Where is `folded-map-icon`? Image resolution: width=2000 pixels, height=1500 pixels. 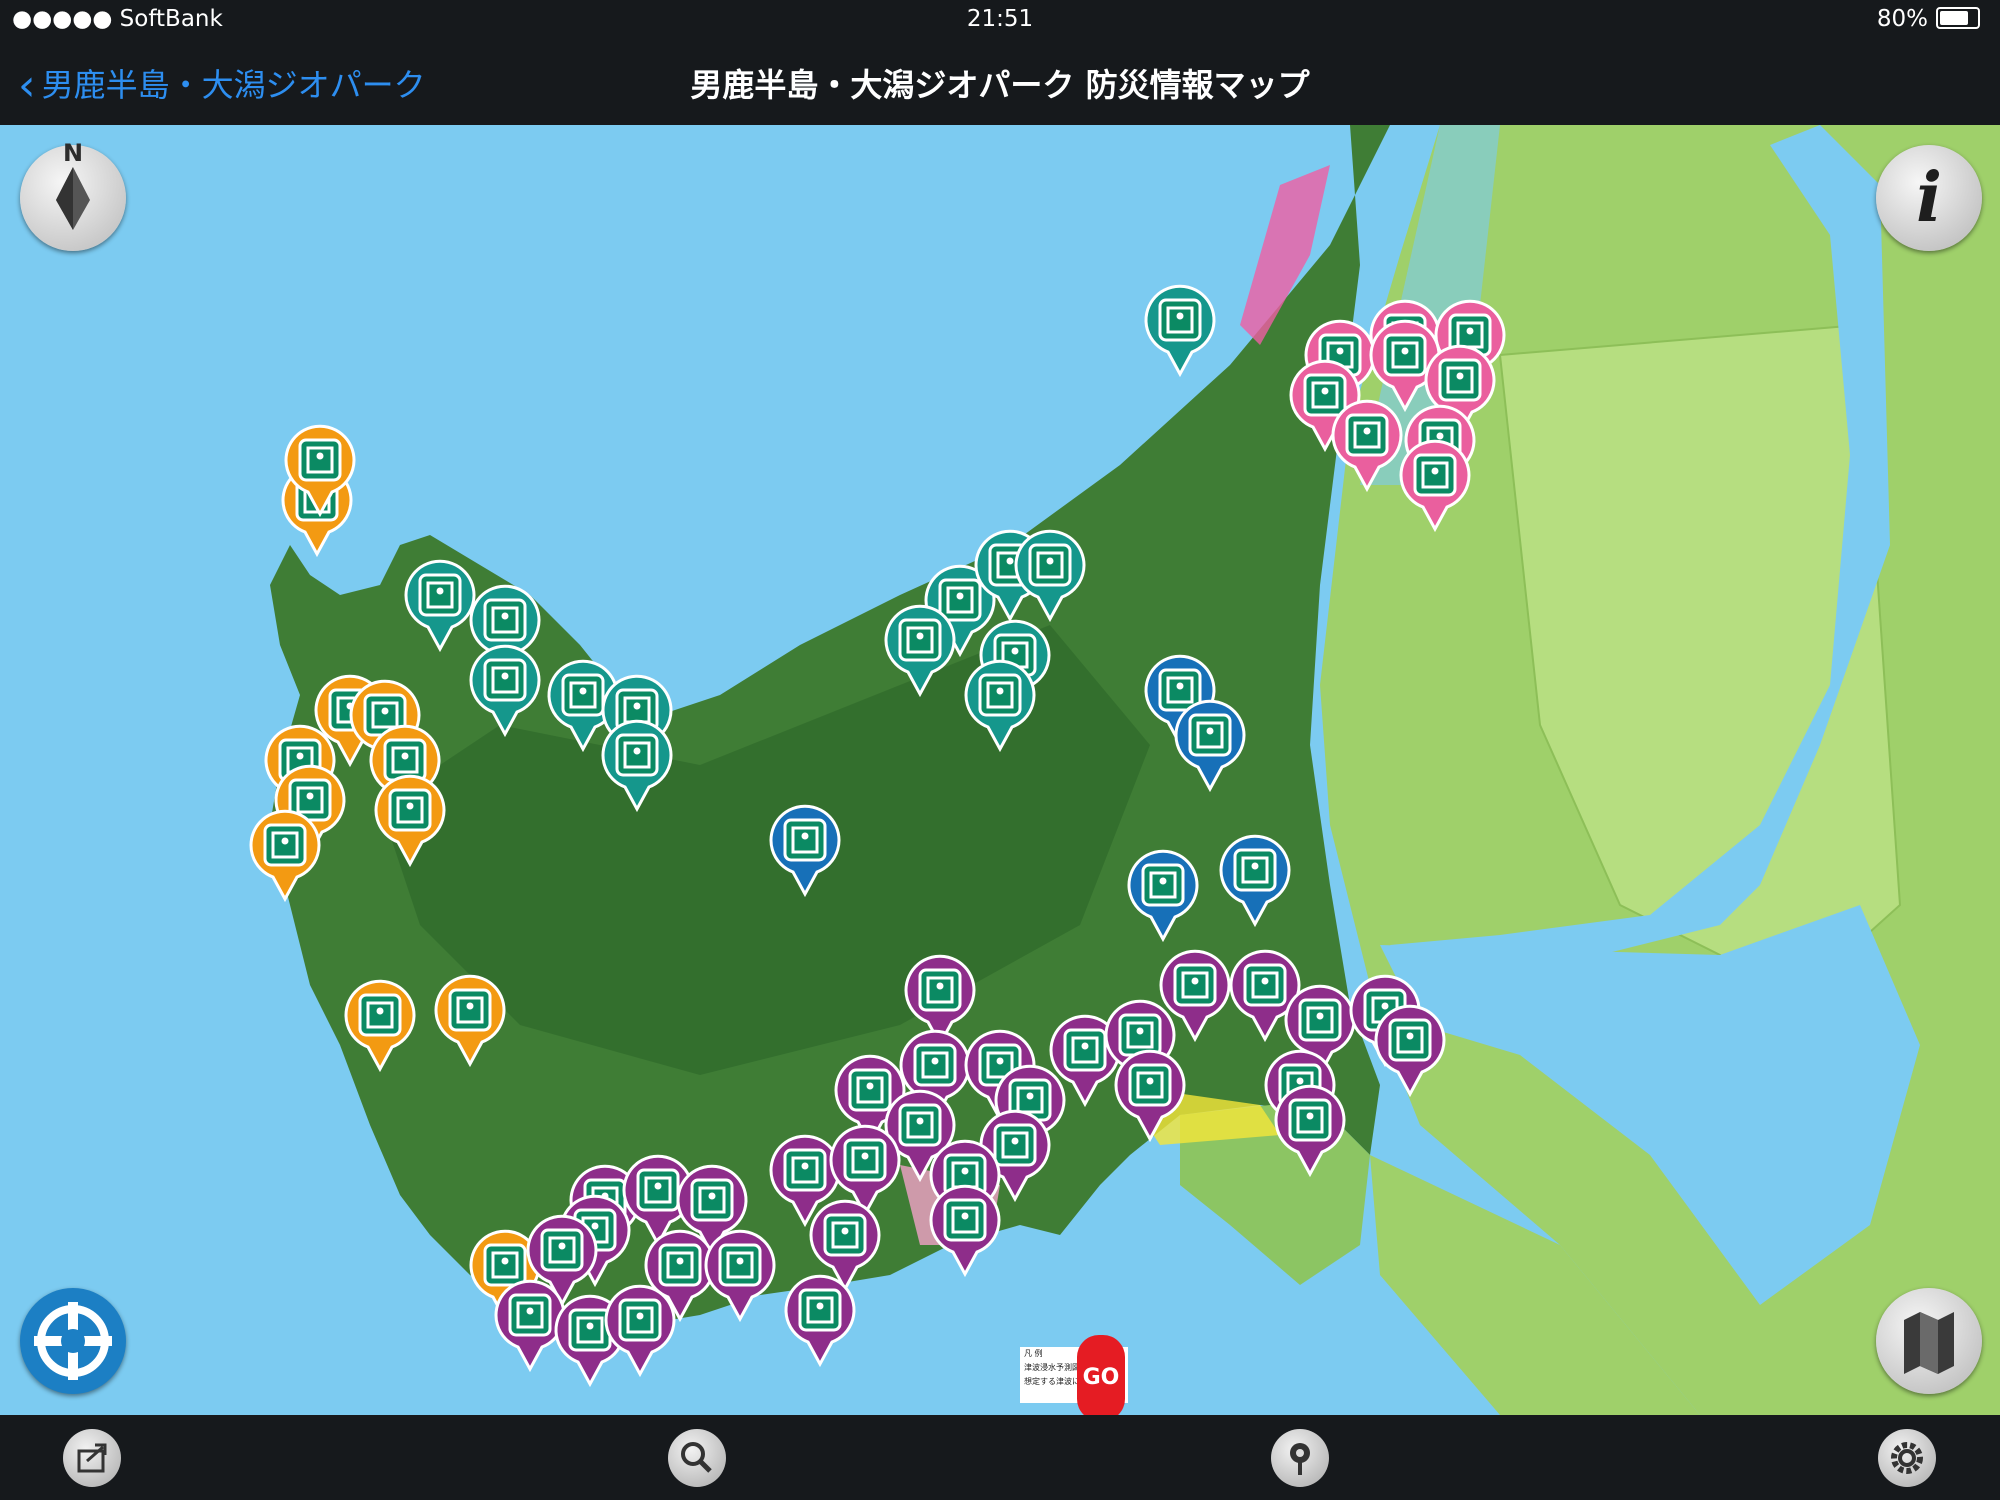
folded-map-icon is located at coordinates (1929, 1343).